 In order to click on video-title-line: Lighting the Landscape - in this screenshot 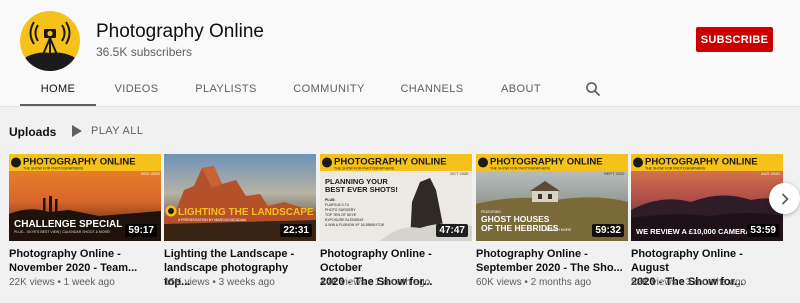, I will do `click(229, 254)`.